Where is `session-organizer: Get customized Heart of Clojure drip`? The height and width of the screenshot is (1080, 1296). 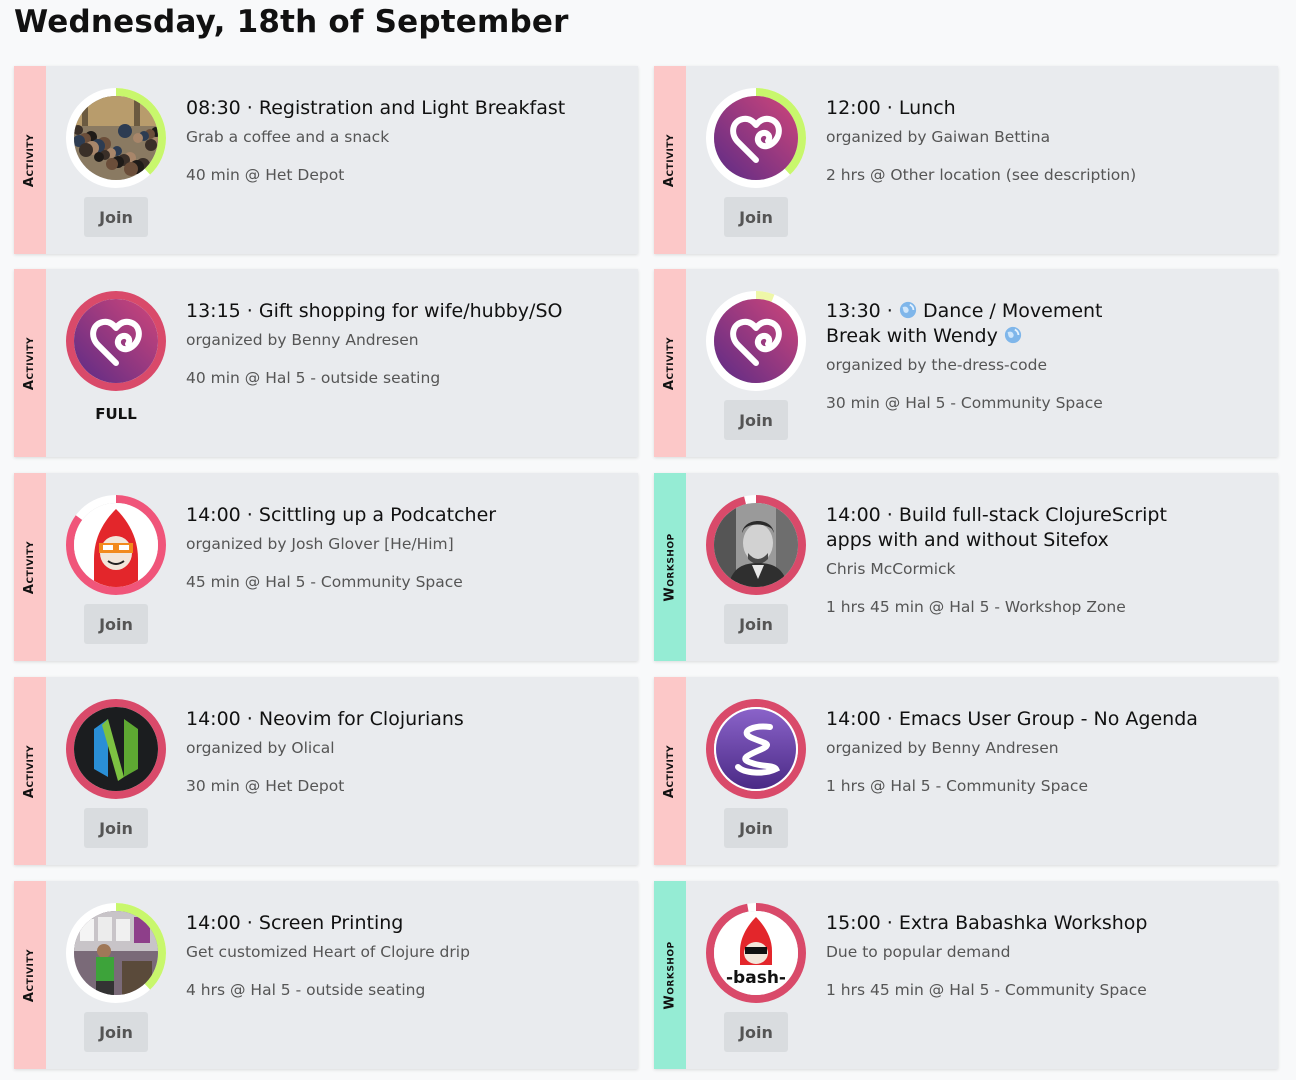
session-organizer: Get customized Heart of Clojure drip is located at coordinates (328, 952).